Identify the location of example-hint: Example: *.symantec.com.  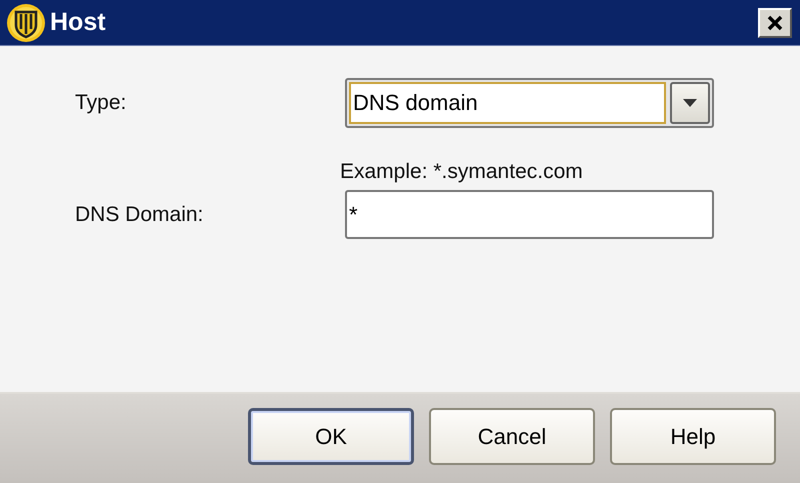
(462, 172).